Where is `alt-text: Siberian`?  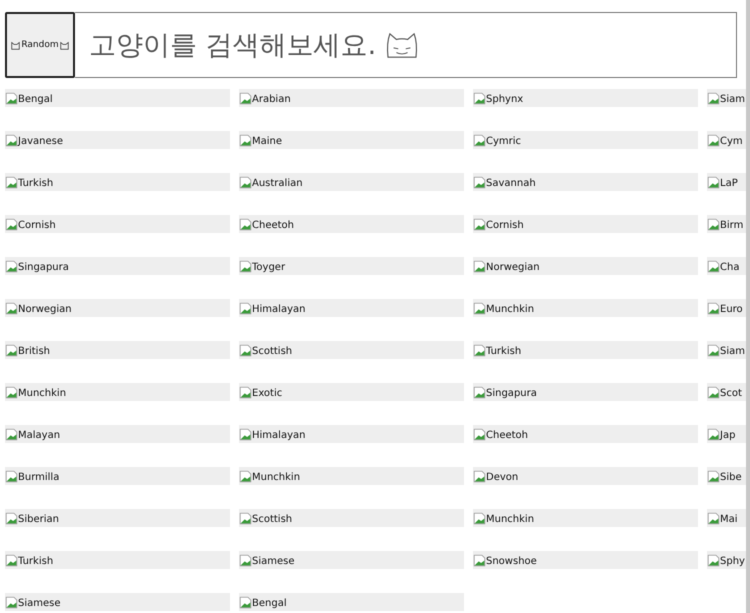
alt-text: Siberian is located at coordinates (38, 520).